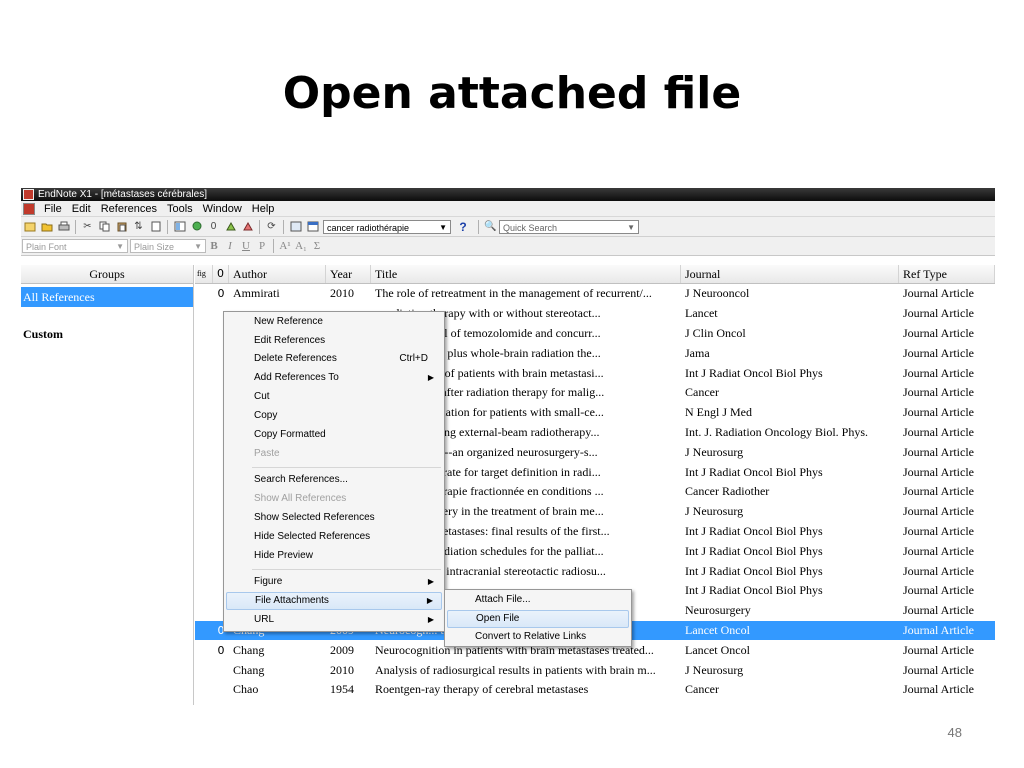  What do you see at coordinates (776, 431) in the screenshot?
I see `journal-cell: Int. J. Radiation Oncology Biol. Phys.` at bounding box center [776, 431].